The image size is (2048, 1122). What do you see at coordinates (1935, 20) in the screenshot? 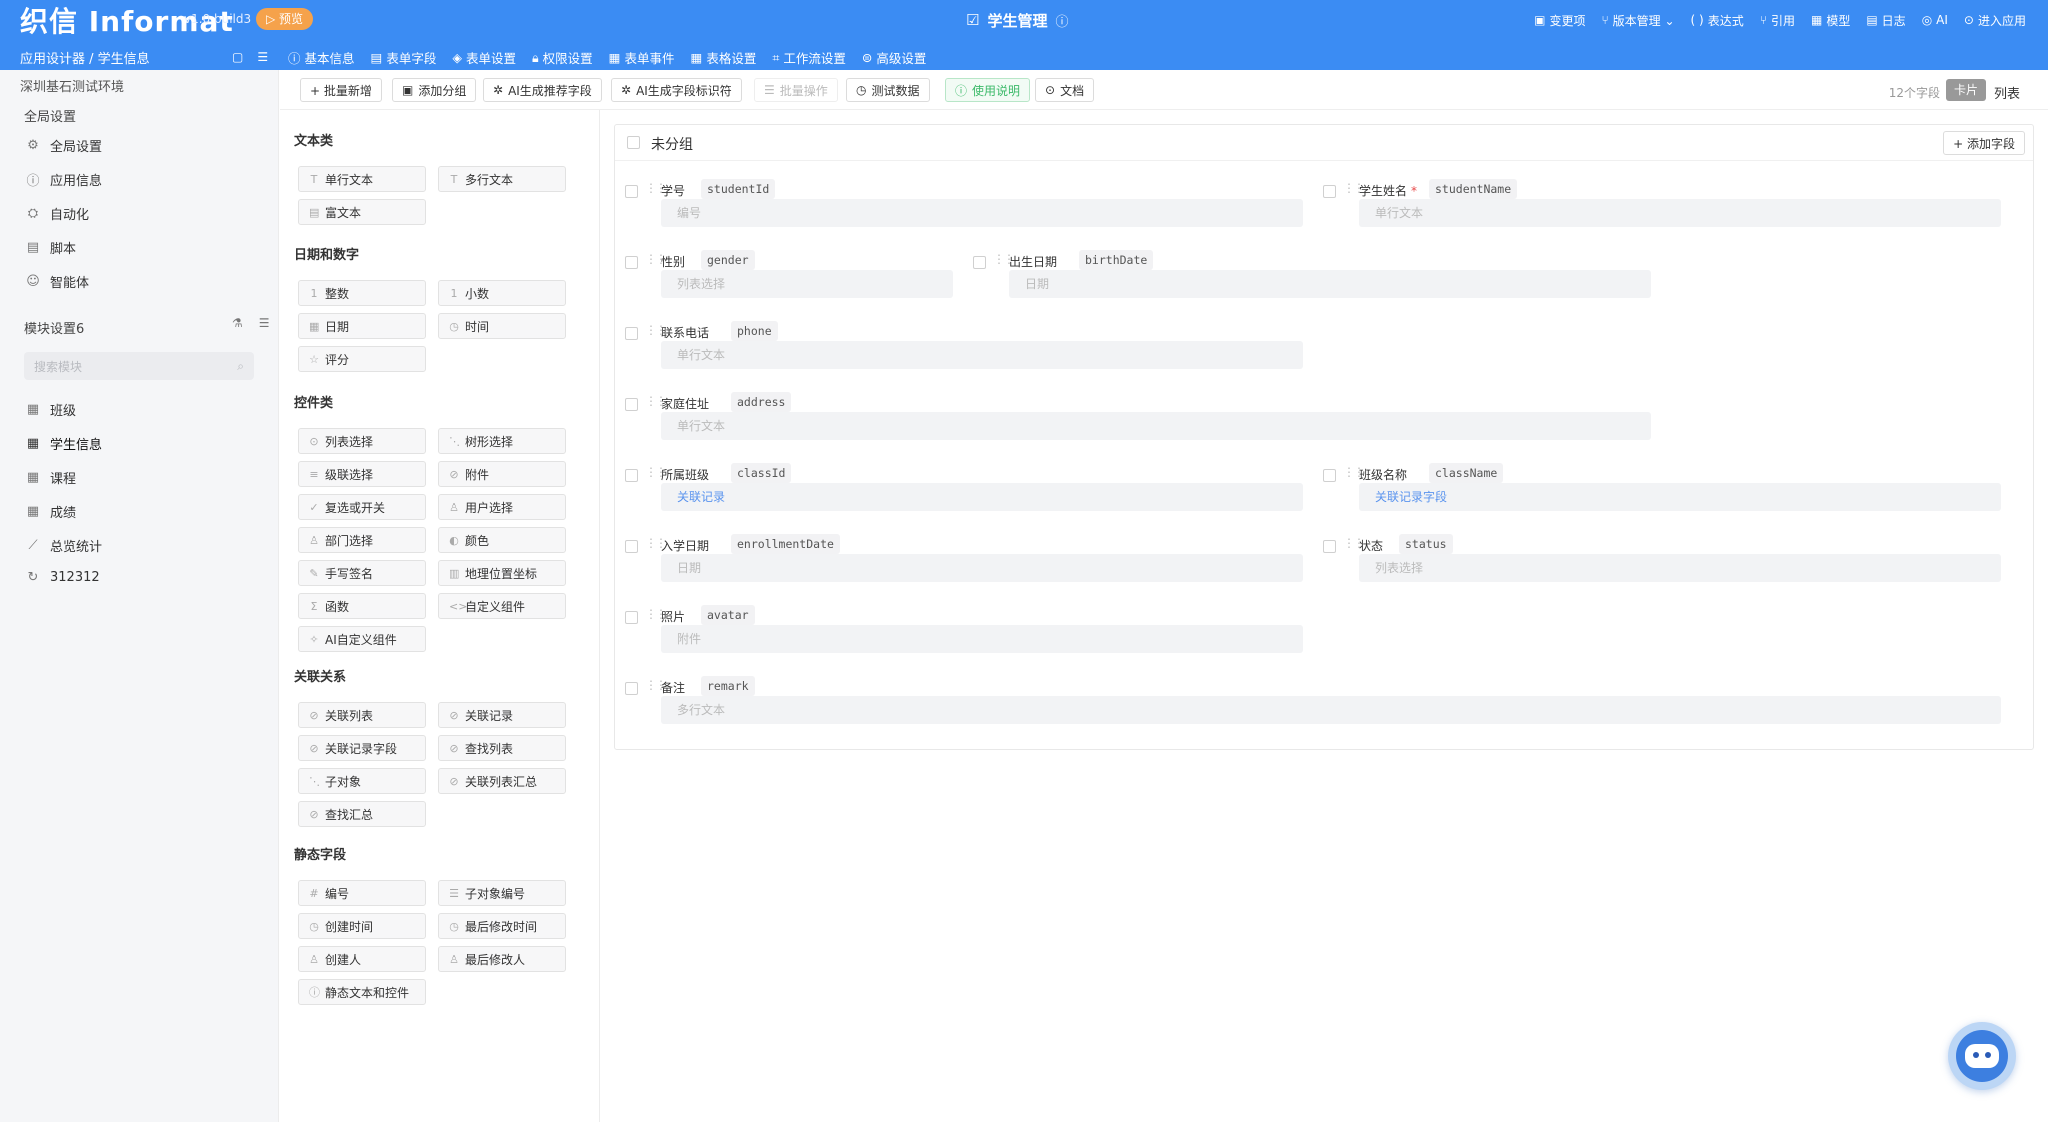
I see `ai-button: ◎ AI` at bounding box center [1935, 20].